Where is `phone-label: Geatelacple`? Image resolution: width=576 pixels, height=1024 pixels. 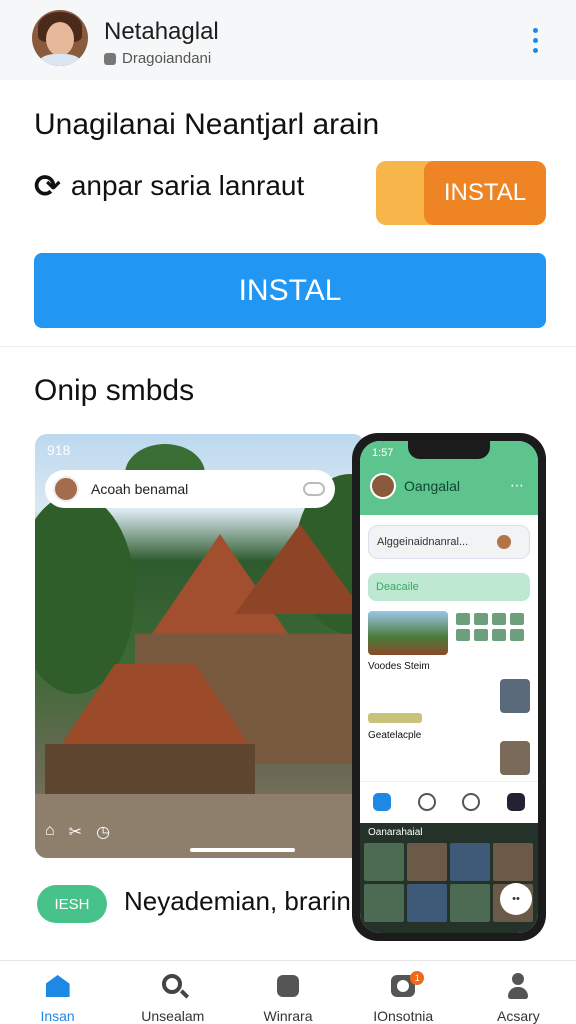 phone-label: Geatelacple is located at coordinates (395, 735).